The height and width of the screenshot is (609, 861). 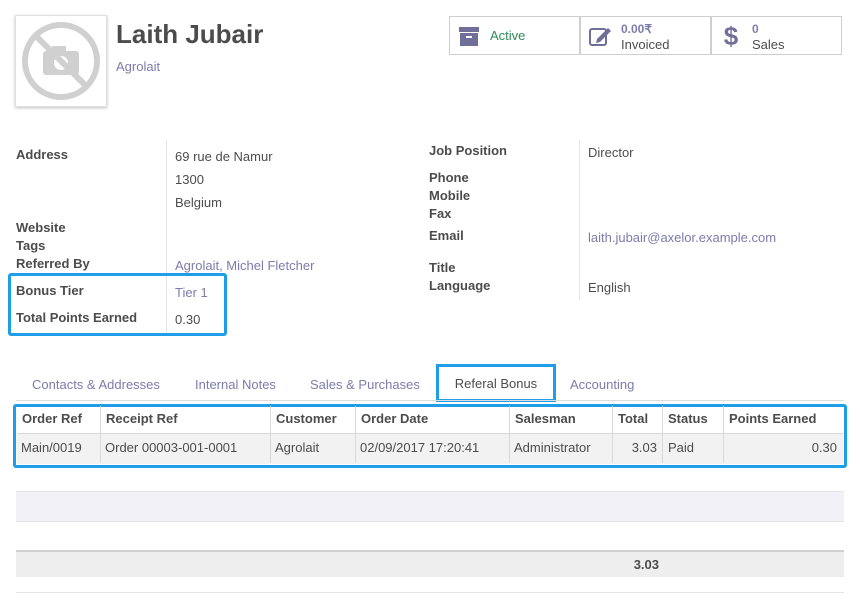 What do you see at coordinates (430, 563) in the screenshot?
I see `table-footer` at bounding box center [430, 563].